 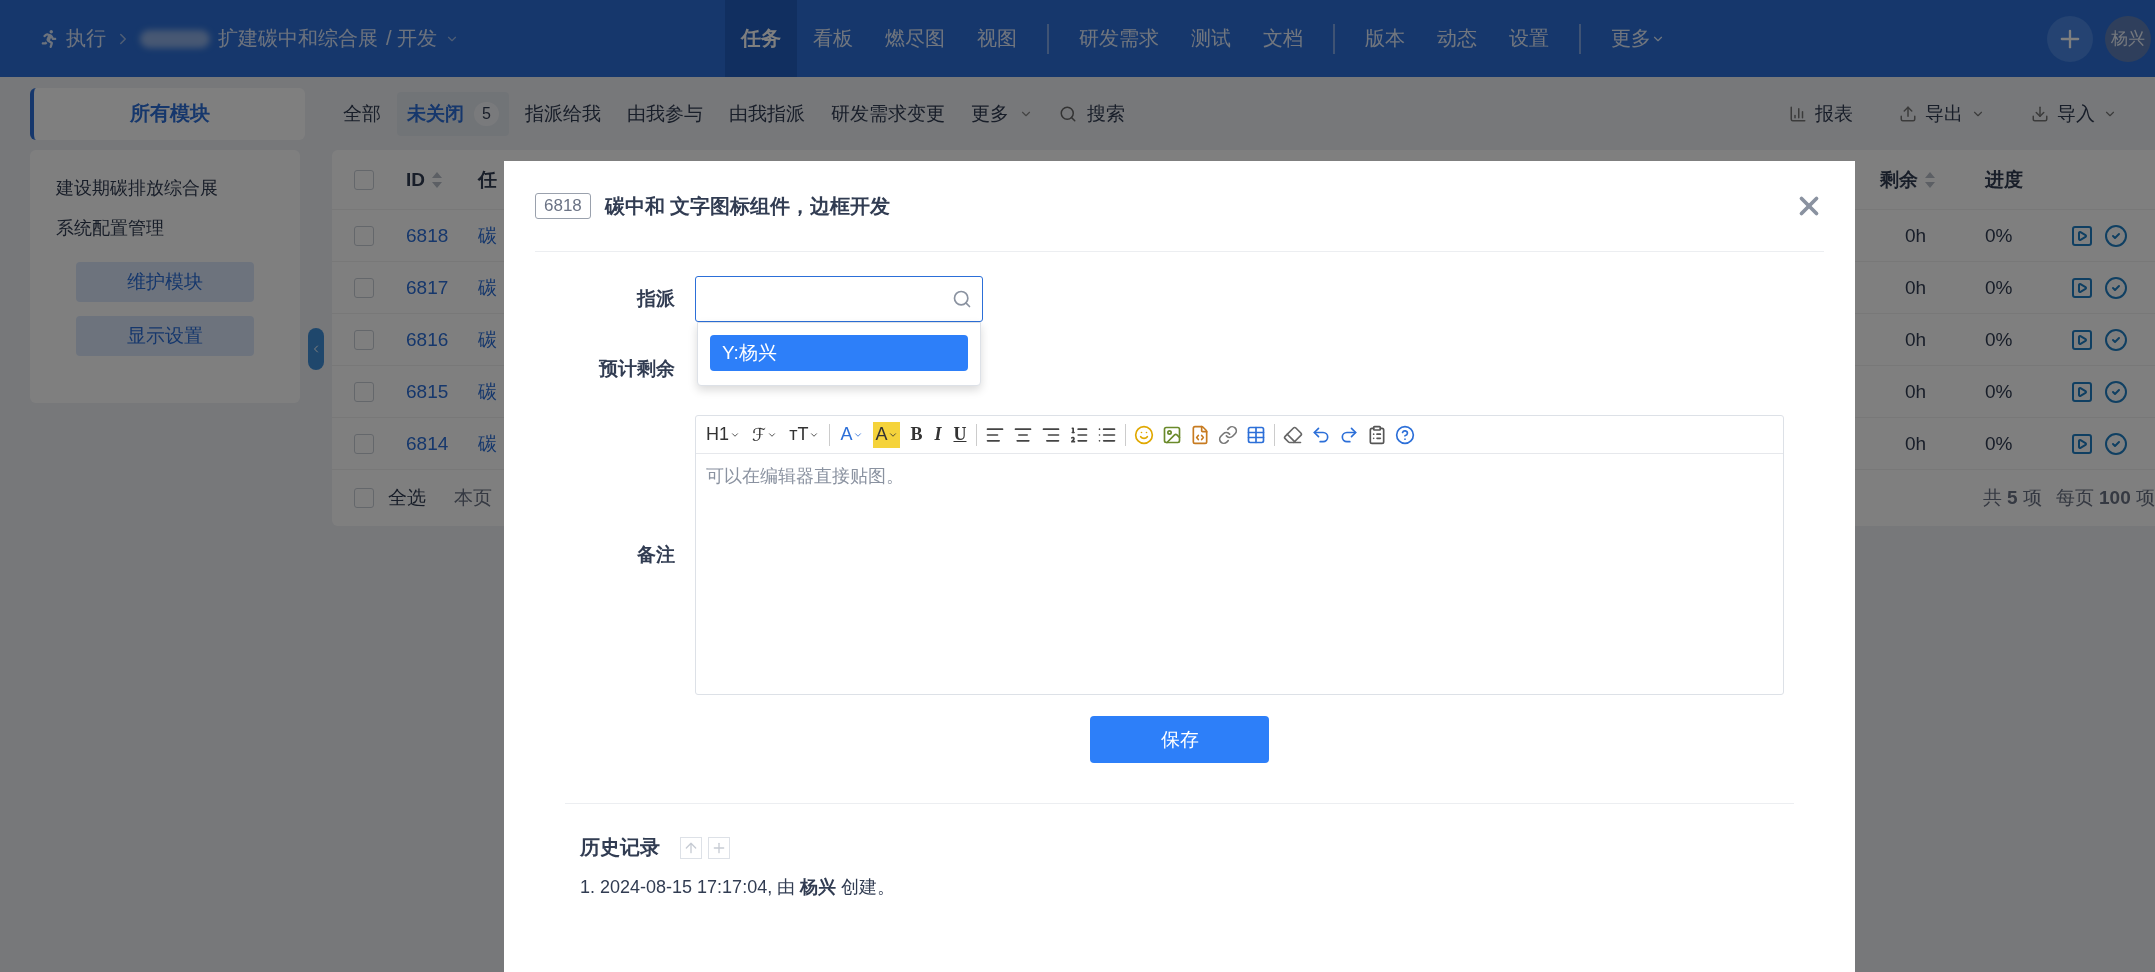 I want to click on rich-text-editor: H1 ℱ ᴛT A A B I U 可以在编辑器直接贴图。, so click(x=1239, y=555).